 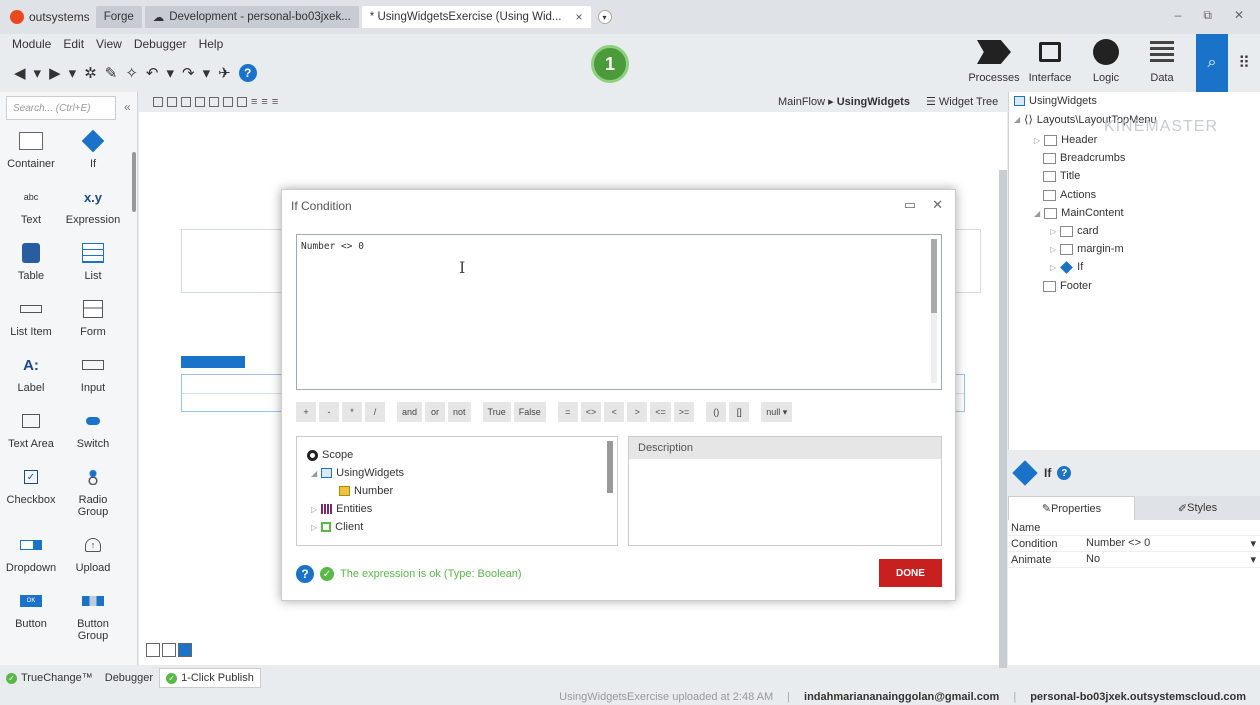 I want to click on operator-less: <, so click(x=614, y=412).